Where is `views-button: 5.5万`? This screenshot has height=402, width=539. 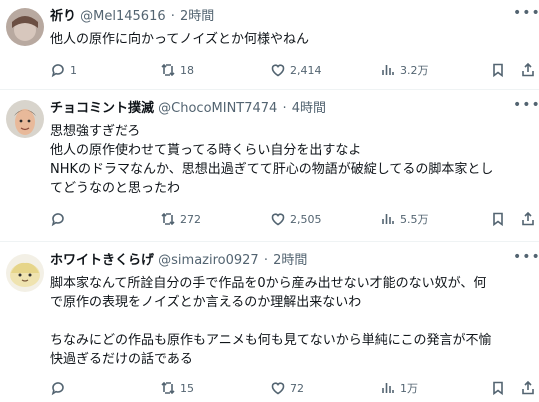
views-button: 5.5万 is located at coordinates (404, 219).